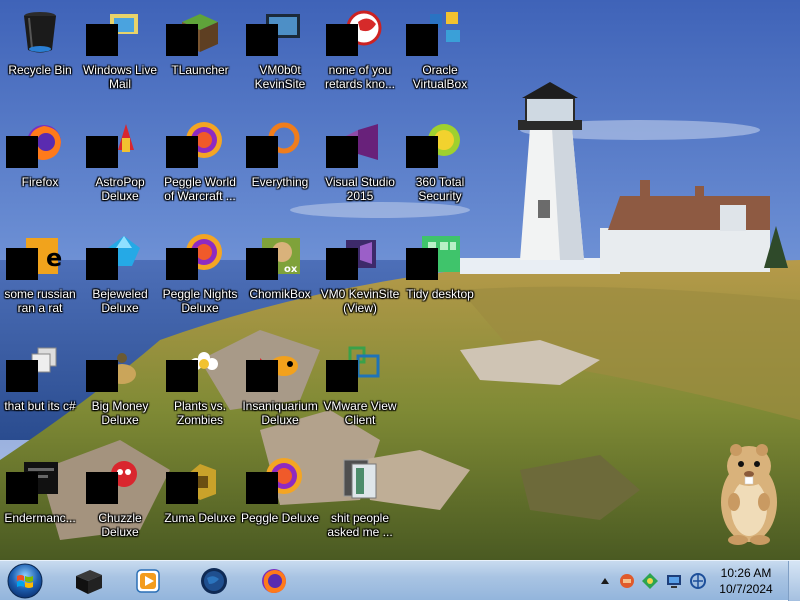 This screenshot has height=605, width=800. I want to click on fish-icon, so click(276, 370).